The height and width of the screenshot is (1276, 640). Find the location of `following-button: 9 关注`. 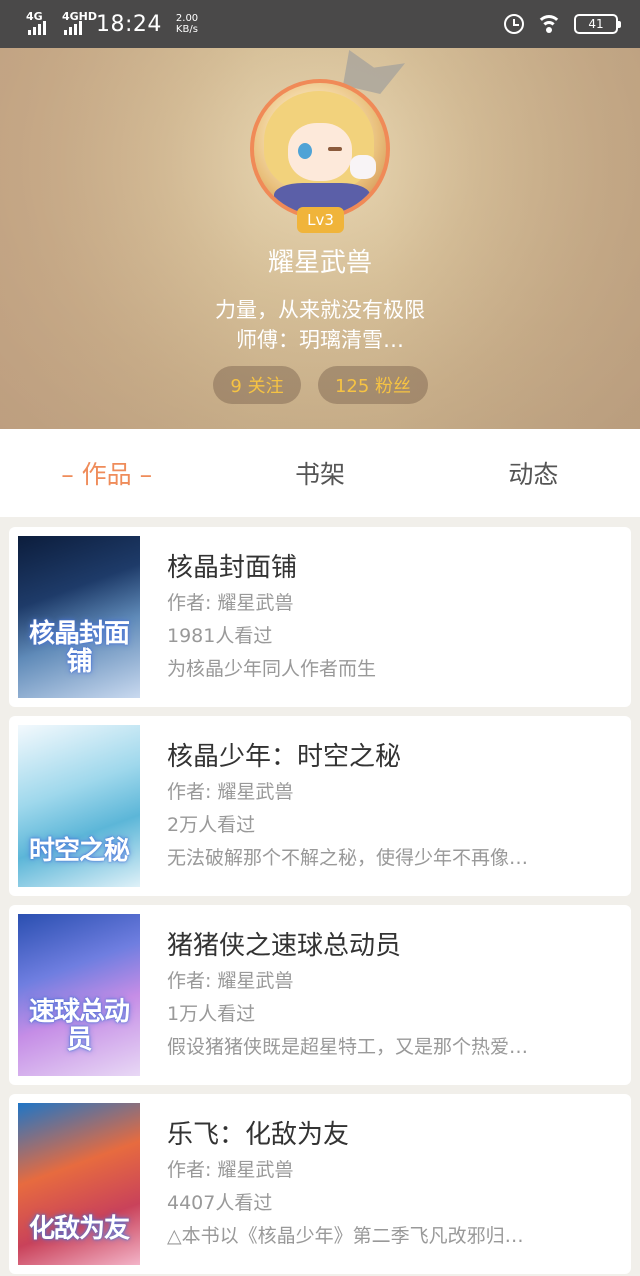

following-button: 9 关注 is located at coordinates (257, 385).